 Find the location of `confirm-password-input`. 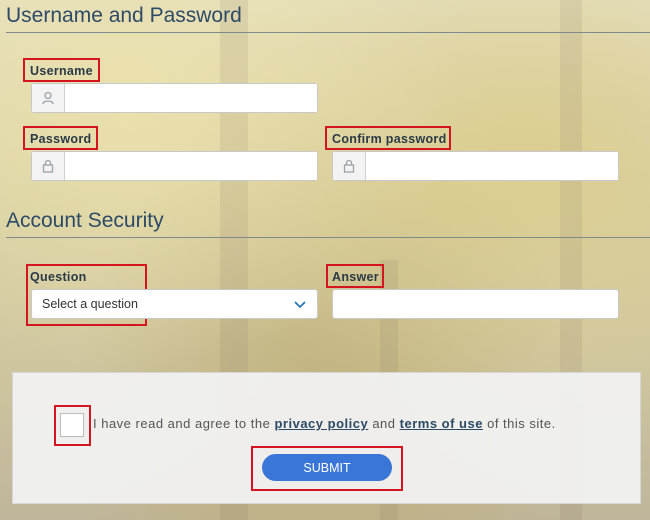

confirm-password-input is located at coordinates (492, 166).